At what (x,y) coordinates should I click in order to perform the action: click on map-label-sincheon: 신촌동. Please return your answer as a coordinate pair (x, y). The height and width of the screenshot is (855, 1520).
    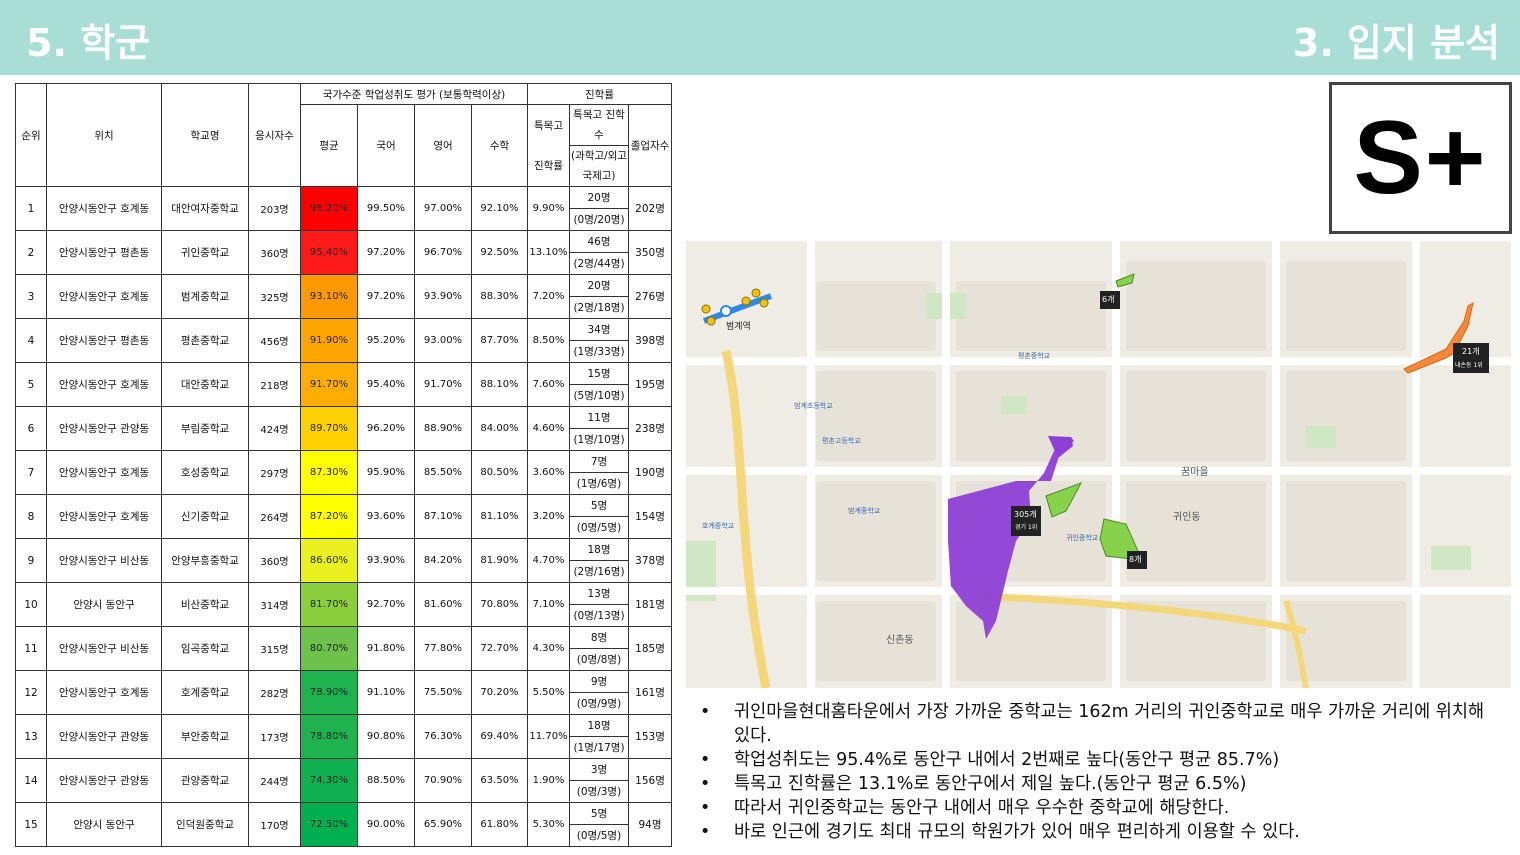
    Looking at the image, I should click on (900, 640).